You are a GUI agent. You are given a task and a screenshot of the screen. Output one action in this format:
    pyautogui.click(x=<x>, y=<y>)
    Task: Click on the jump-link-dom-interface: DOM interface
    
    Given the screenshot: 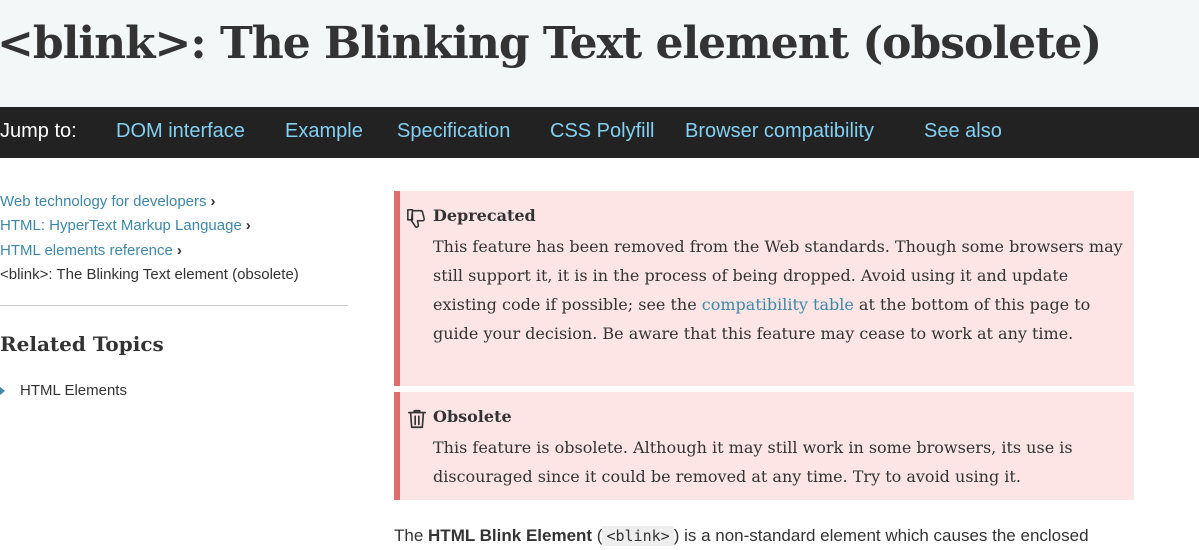 What is the action you would take?
    pyautogui.click(x=180, y=131)
    